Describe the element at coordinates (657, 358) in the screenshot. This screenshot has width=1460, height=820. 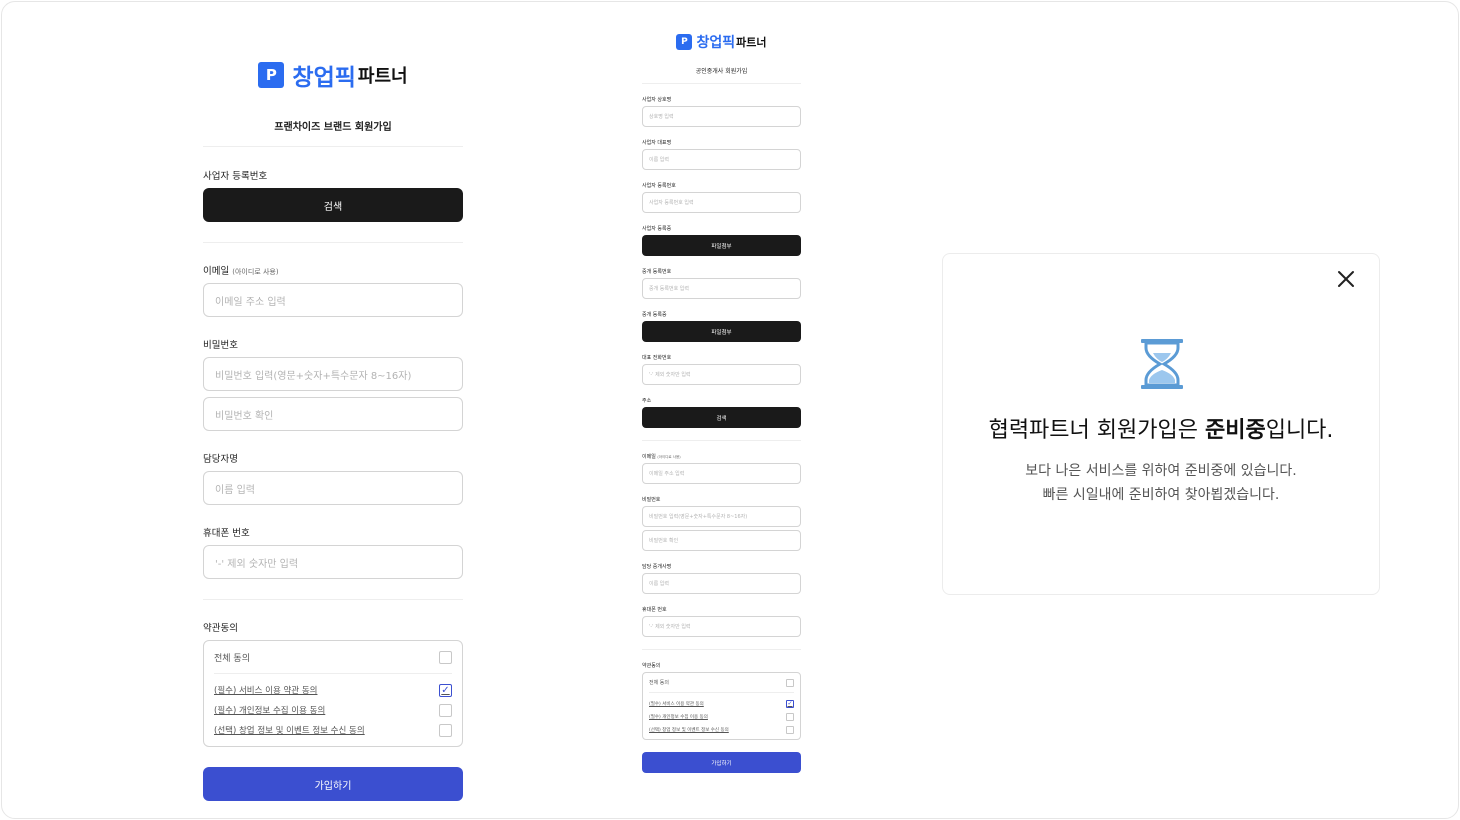
I see `rep-phone-label: 대표 전화번호` at that location.